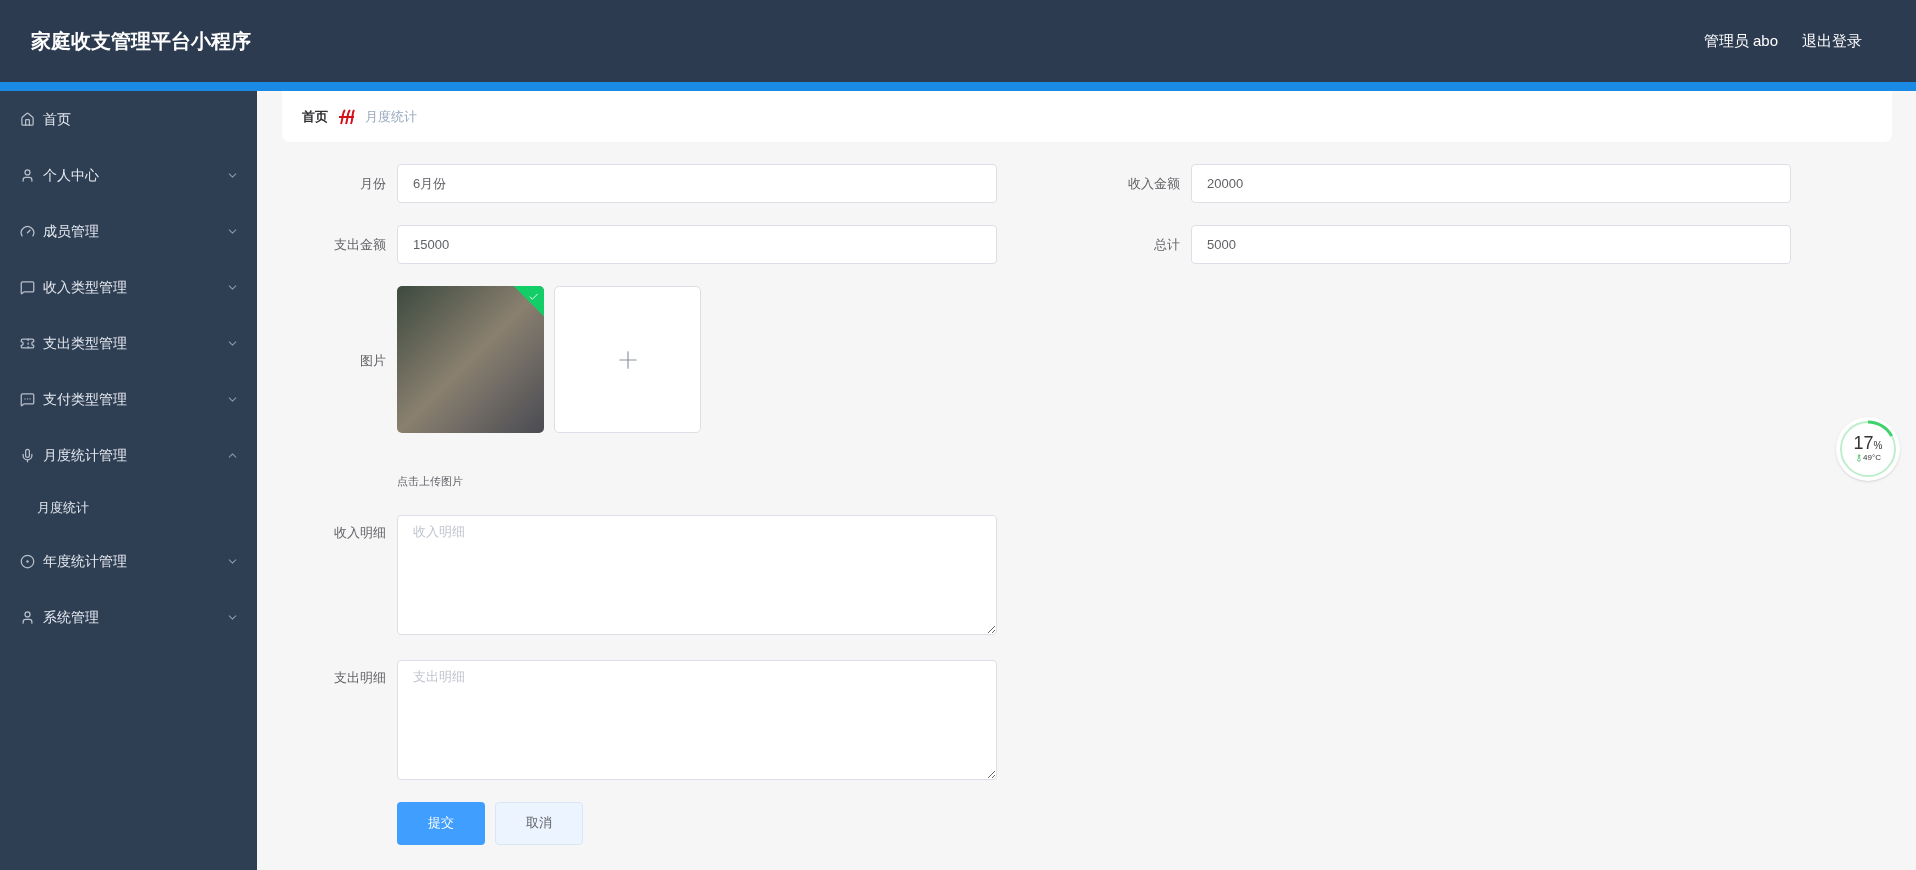  What do you see at coordinates (1154, 183) in the screenshot?
I see `field-label: 收入金额` at bounding box center [1154, 183].